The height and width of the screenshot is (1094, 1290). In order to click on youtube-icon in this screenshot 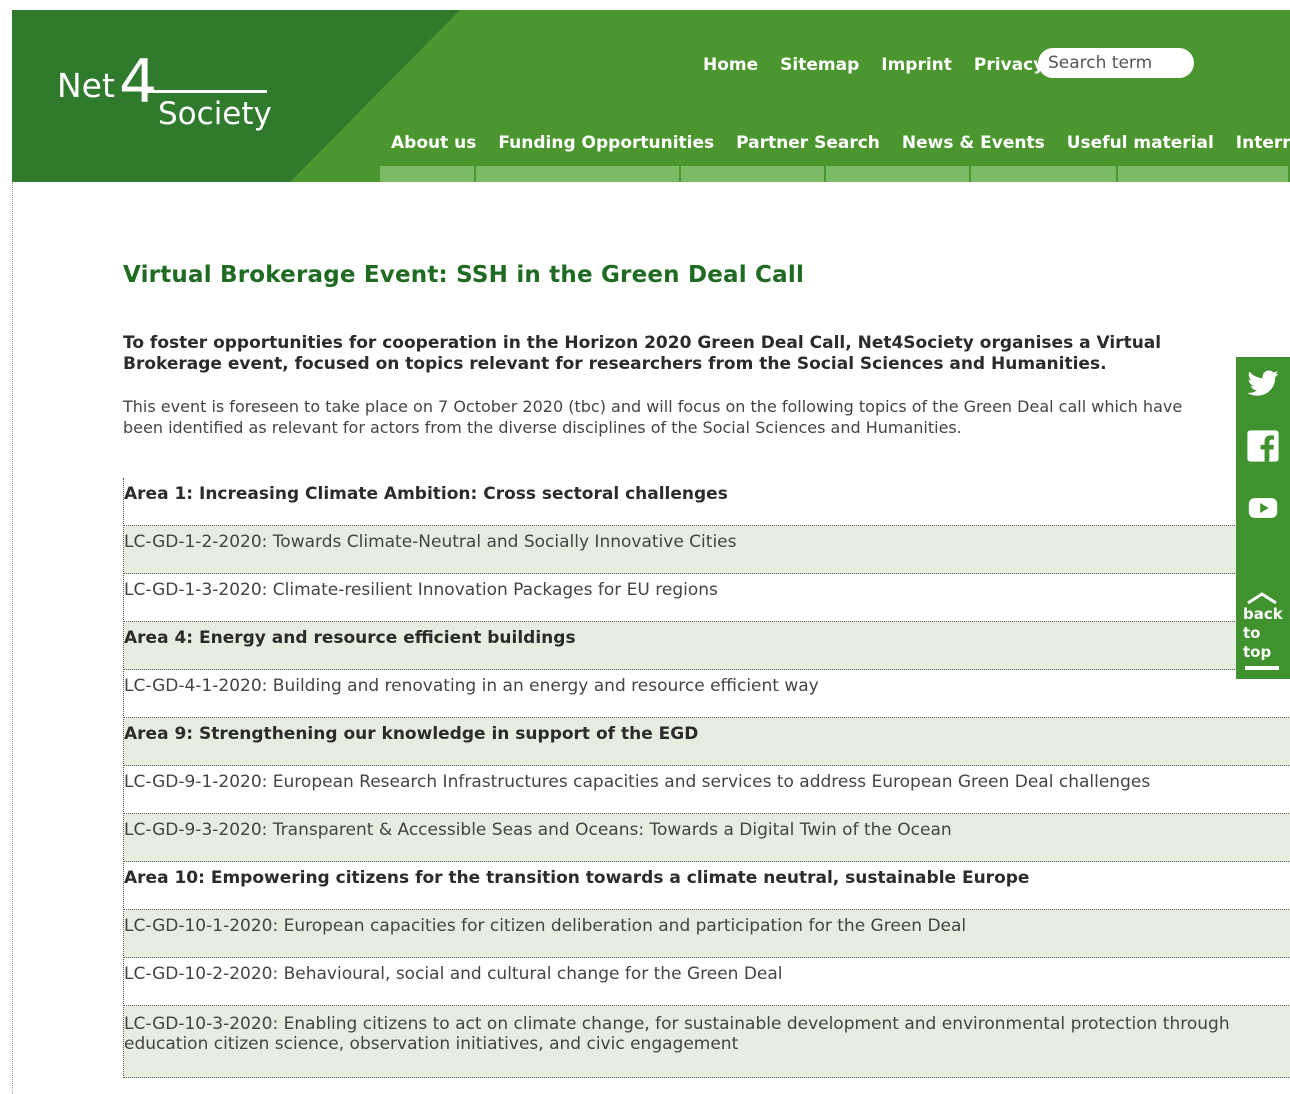, I will do `click(1263, 508)`.